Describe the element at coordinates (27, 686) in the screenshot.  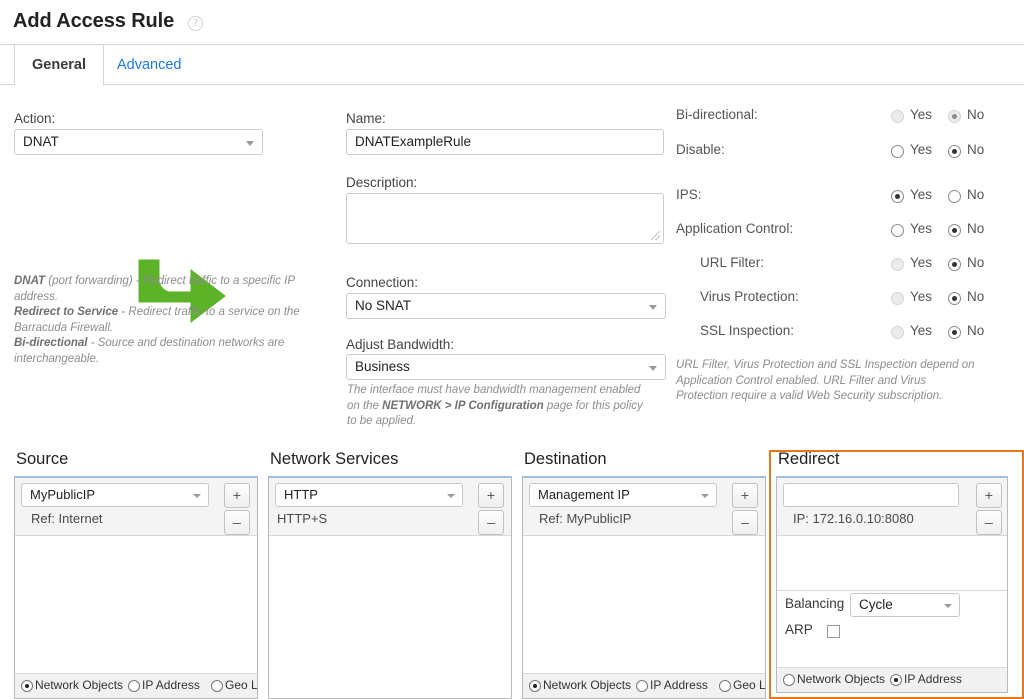
I see `source-radio-network-objects` at that location.